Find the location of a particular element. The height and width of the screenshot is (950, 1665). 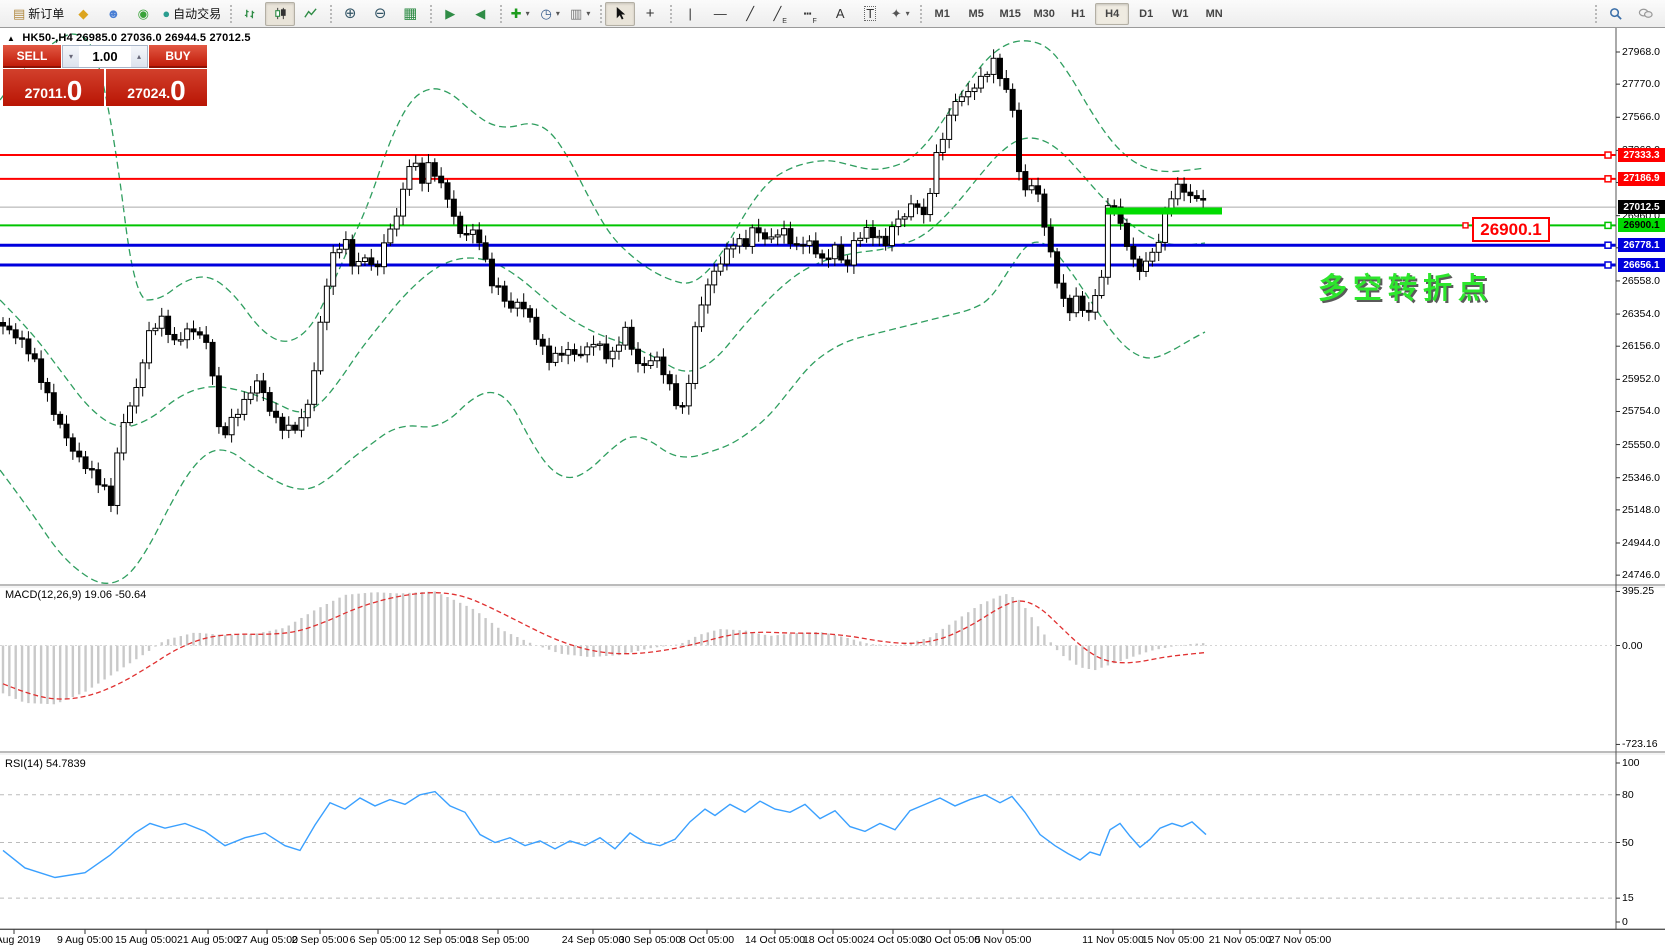

time-axis-label: 15 Aug 05:00 is located at coordinates (146, 940).